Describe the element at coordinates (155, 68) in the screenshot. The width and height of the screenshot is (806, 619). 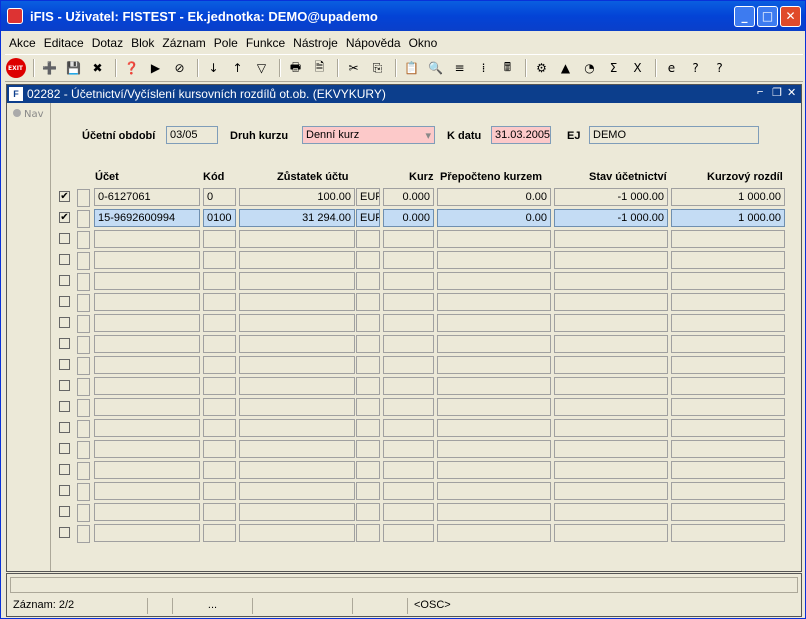
I see `execute-query-icon: ▶` at that location.